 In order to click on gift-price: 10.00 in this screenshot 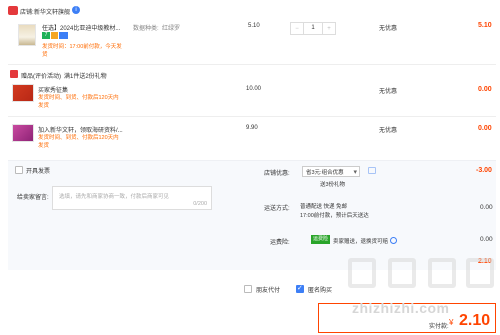, I will do `click(254, 89)`.